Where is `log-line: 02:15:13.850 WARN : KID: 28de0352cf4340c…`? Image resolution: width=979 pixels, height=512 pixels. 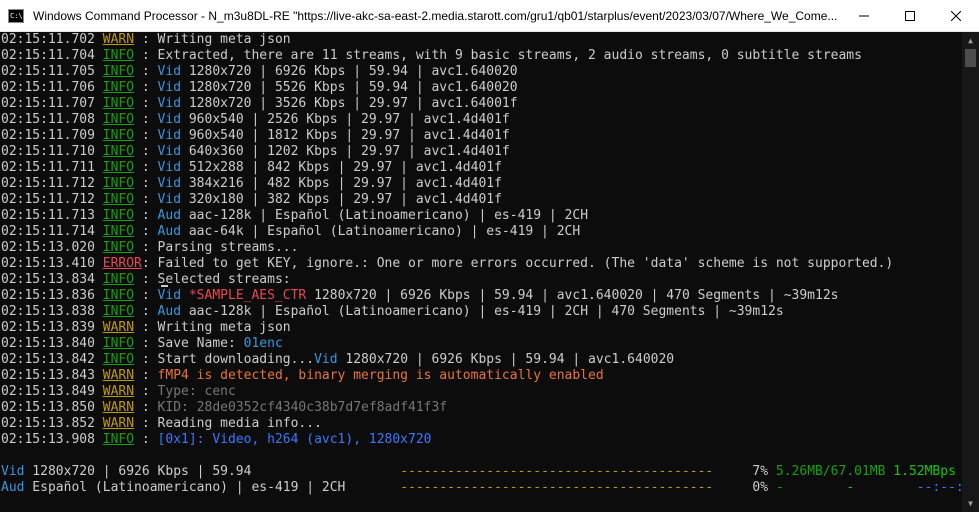 log-line: 02:15:13.850 WARN : KID: 28de0352cf4340c… is located at coordinates (224, 407).